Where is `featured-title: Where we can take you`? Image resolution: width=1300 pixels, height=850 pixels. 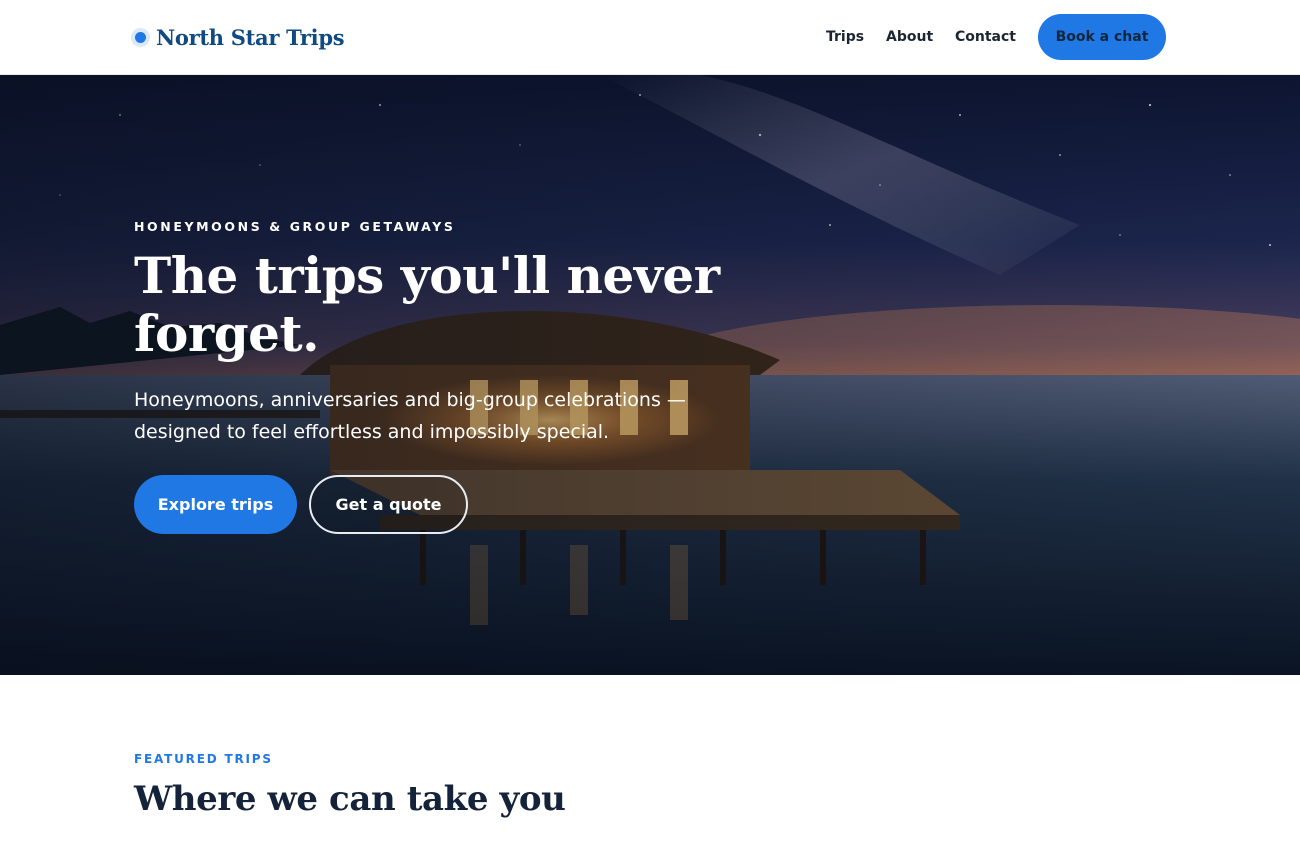
featured-title: Where we can take you is located at coordinates (350, 799).